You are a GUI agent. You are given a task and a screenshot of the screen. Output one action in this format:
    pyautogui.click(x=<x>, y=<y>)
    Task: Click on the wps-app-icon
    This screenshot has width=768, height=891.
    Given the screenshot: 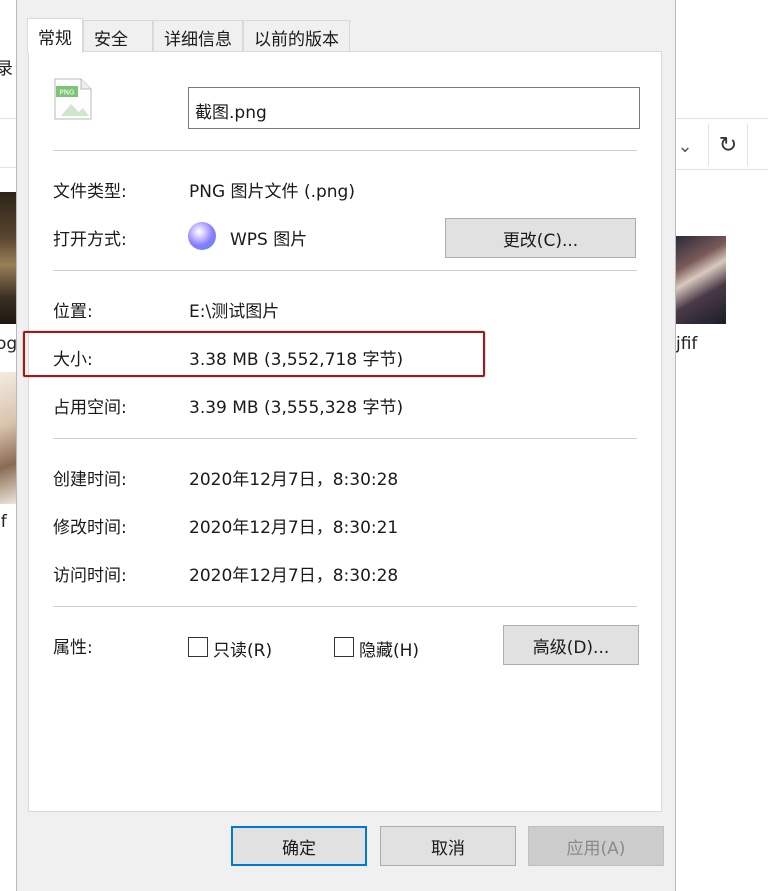 What is the action you would take?
    pyautogui.click(x=202, y=236)
    